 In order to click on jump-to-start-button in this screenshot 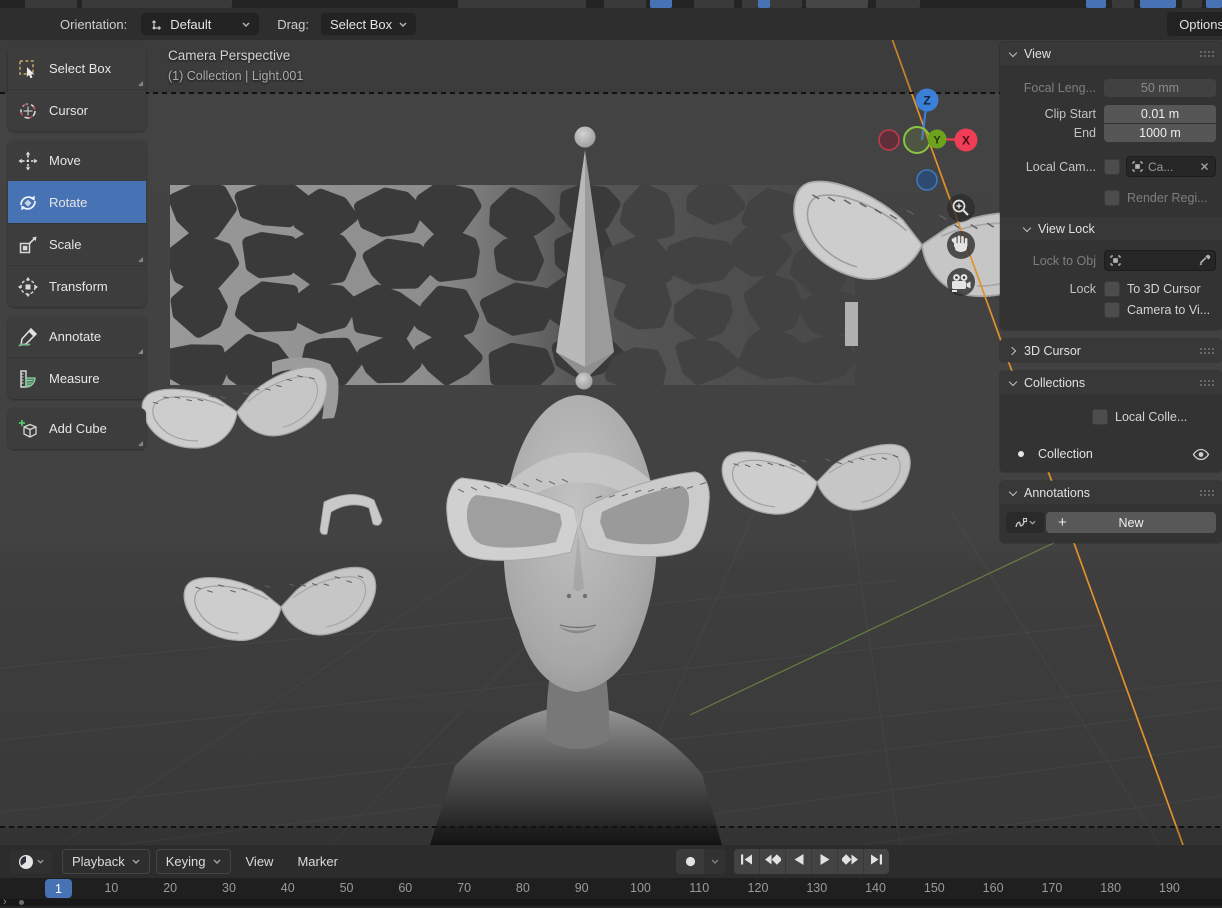, I will do `click(746, 861)`.